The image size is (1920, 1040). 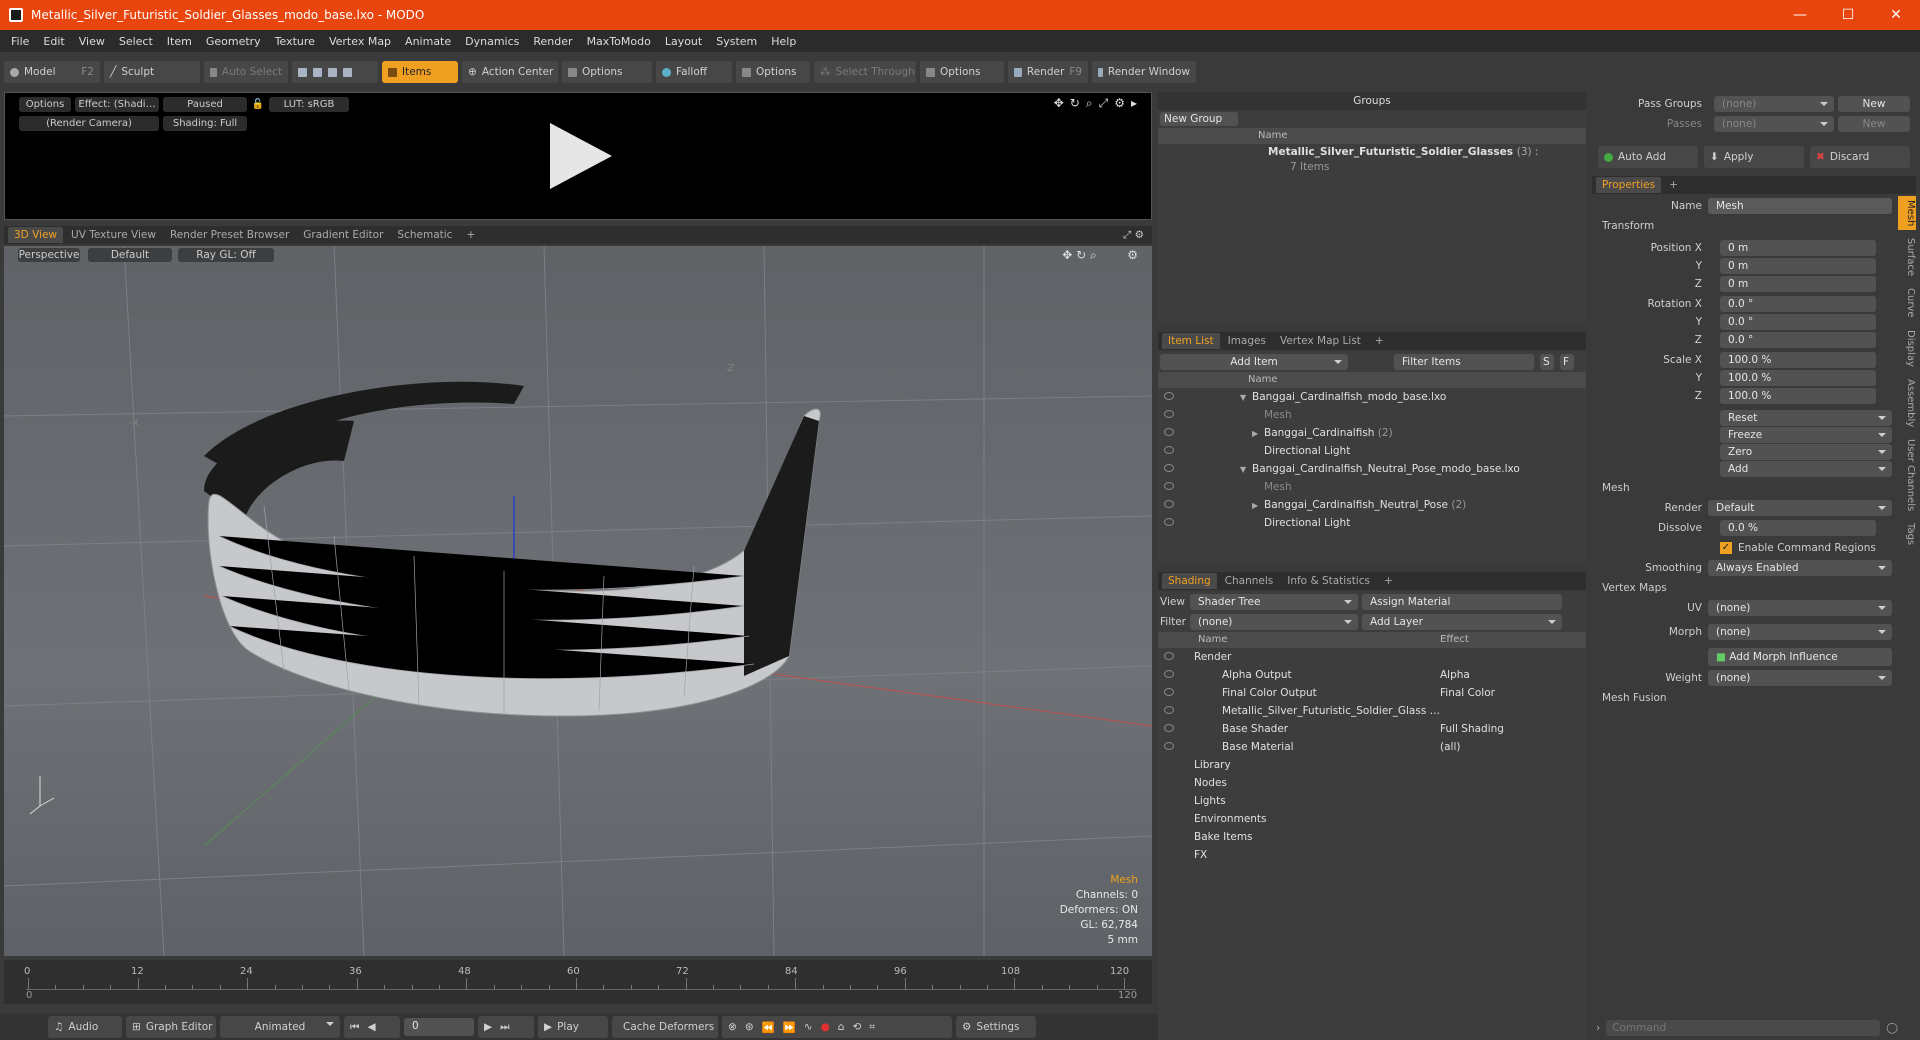 What do you see at coordinates (510, 72) in the screenshot?
I see `action-center-button: ⊕ Action Center` at bounding box center [510, 72].